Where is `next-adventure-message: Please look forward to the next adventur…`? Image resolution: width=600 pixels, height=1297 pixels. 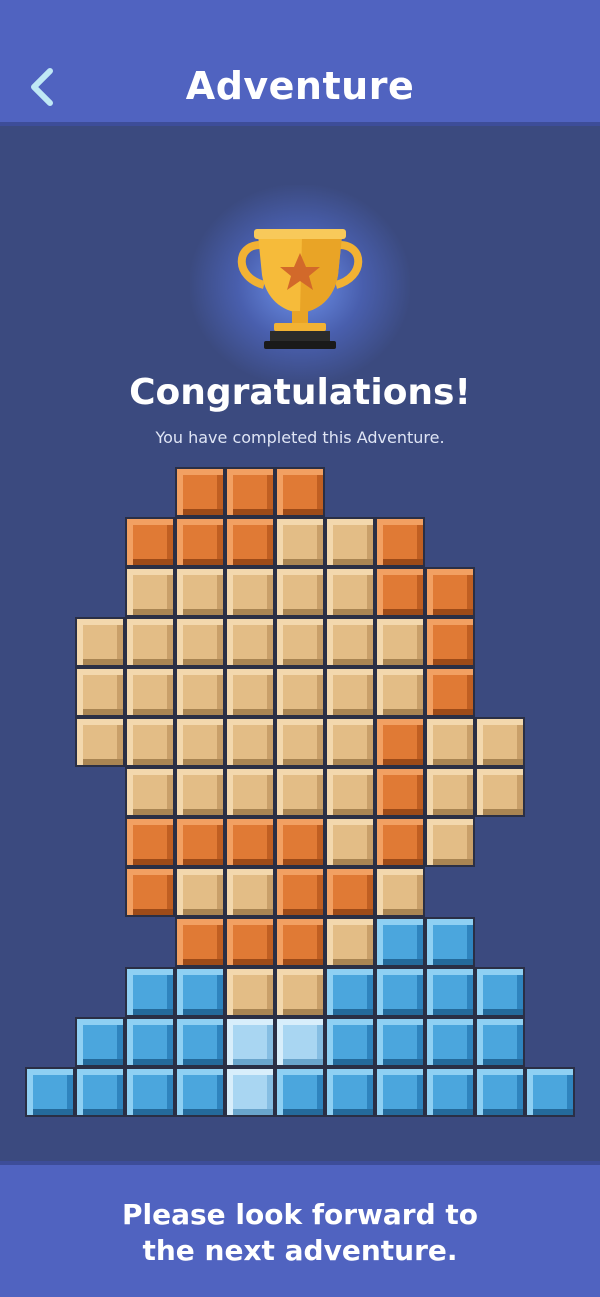
next-adventure-message: Please look forward to the next adventur… is located at coordinates (300, 1232).